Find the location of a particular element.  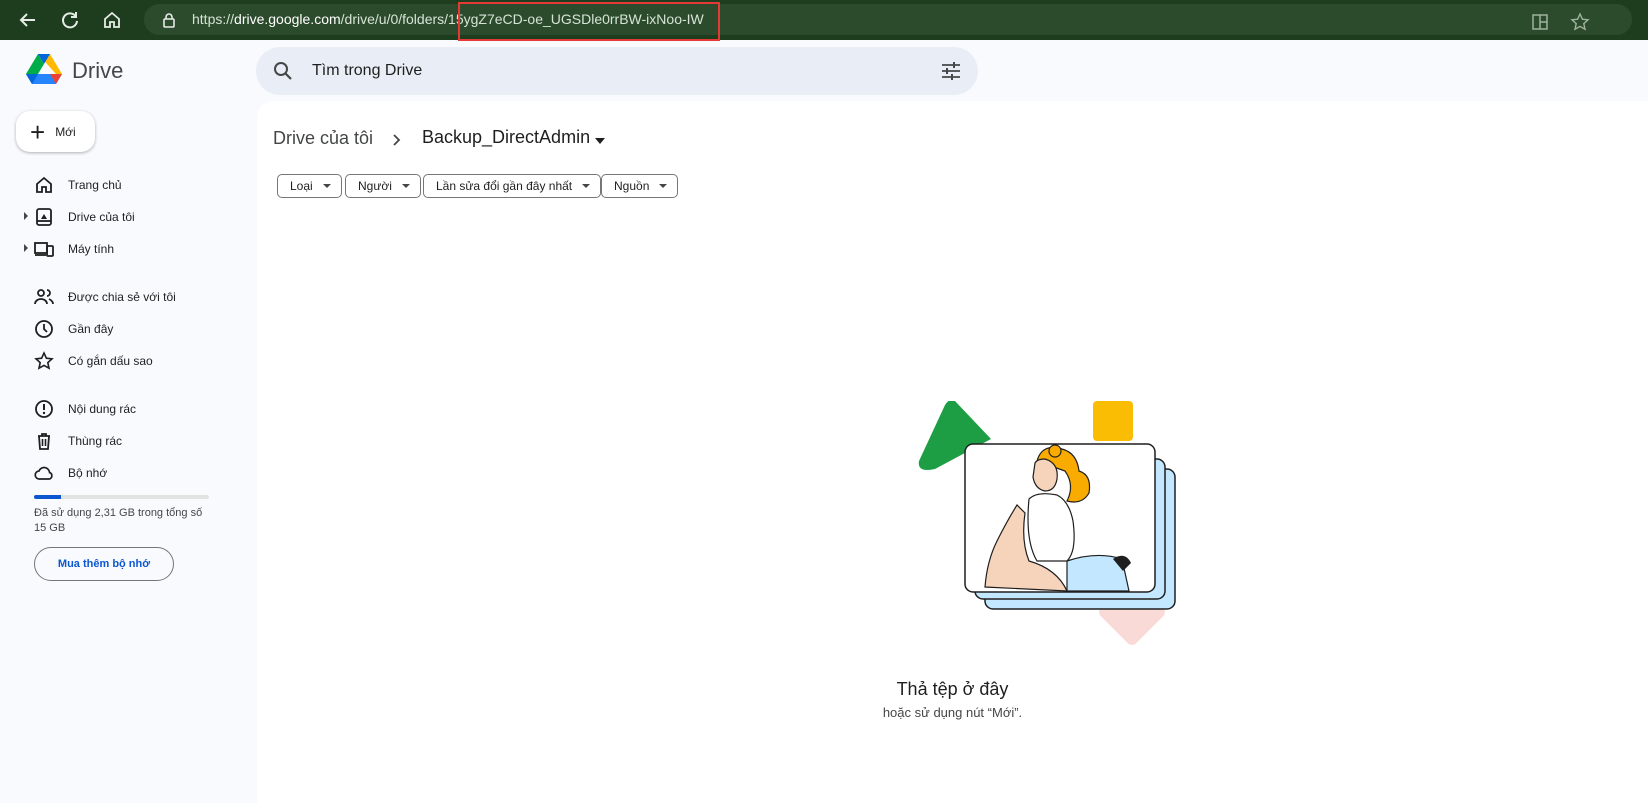

search-bar: Tìm trong Drive is located at coordinates (617, 71).